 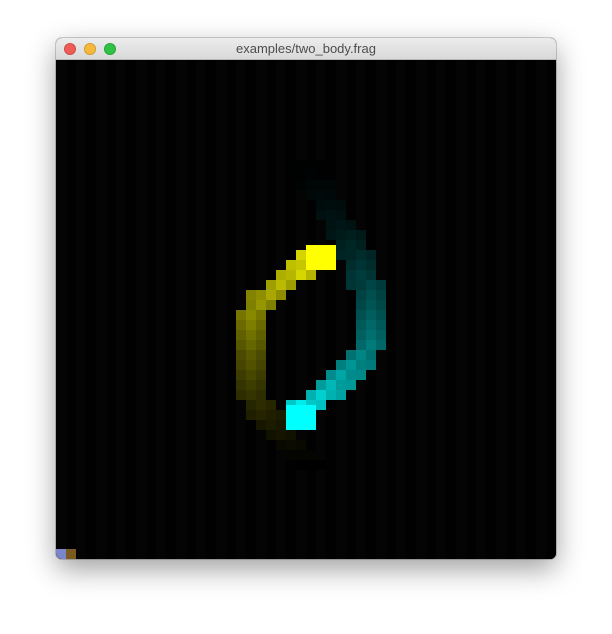 I want to click on window-title: examples/two_body.frag, so click(x=306, y=48).